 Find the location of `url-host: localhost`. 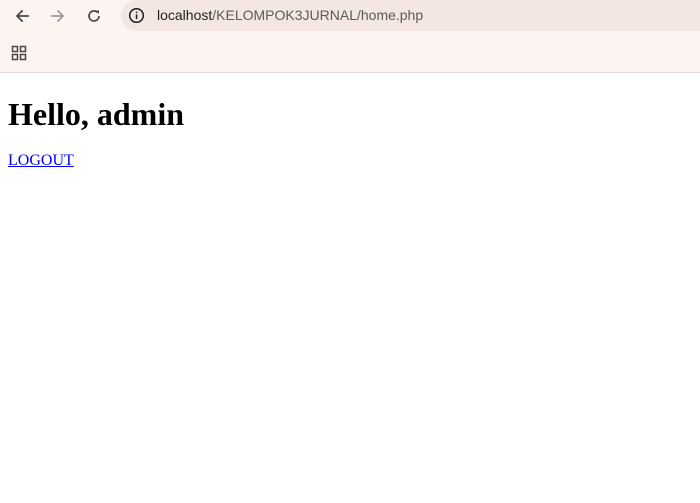

url-host: localhost is located at coordinates (185, 15).